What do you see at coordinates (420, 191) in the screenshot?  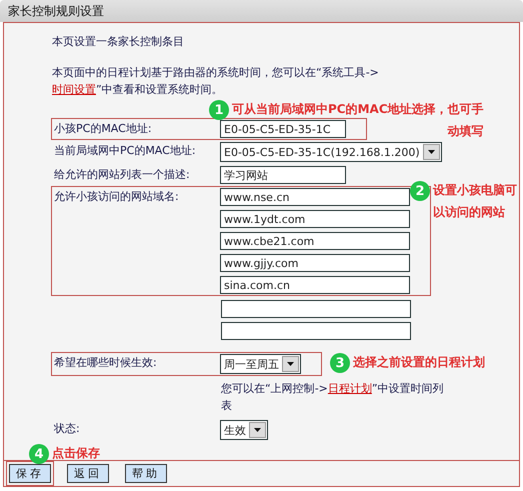 I see `step-badge: 2` at bounding box center [420, 191].